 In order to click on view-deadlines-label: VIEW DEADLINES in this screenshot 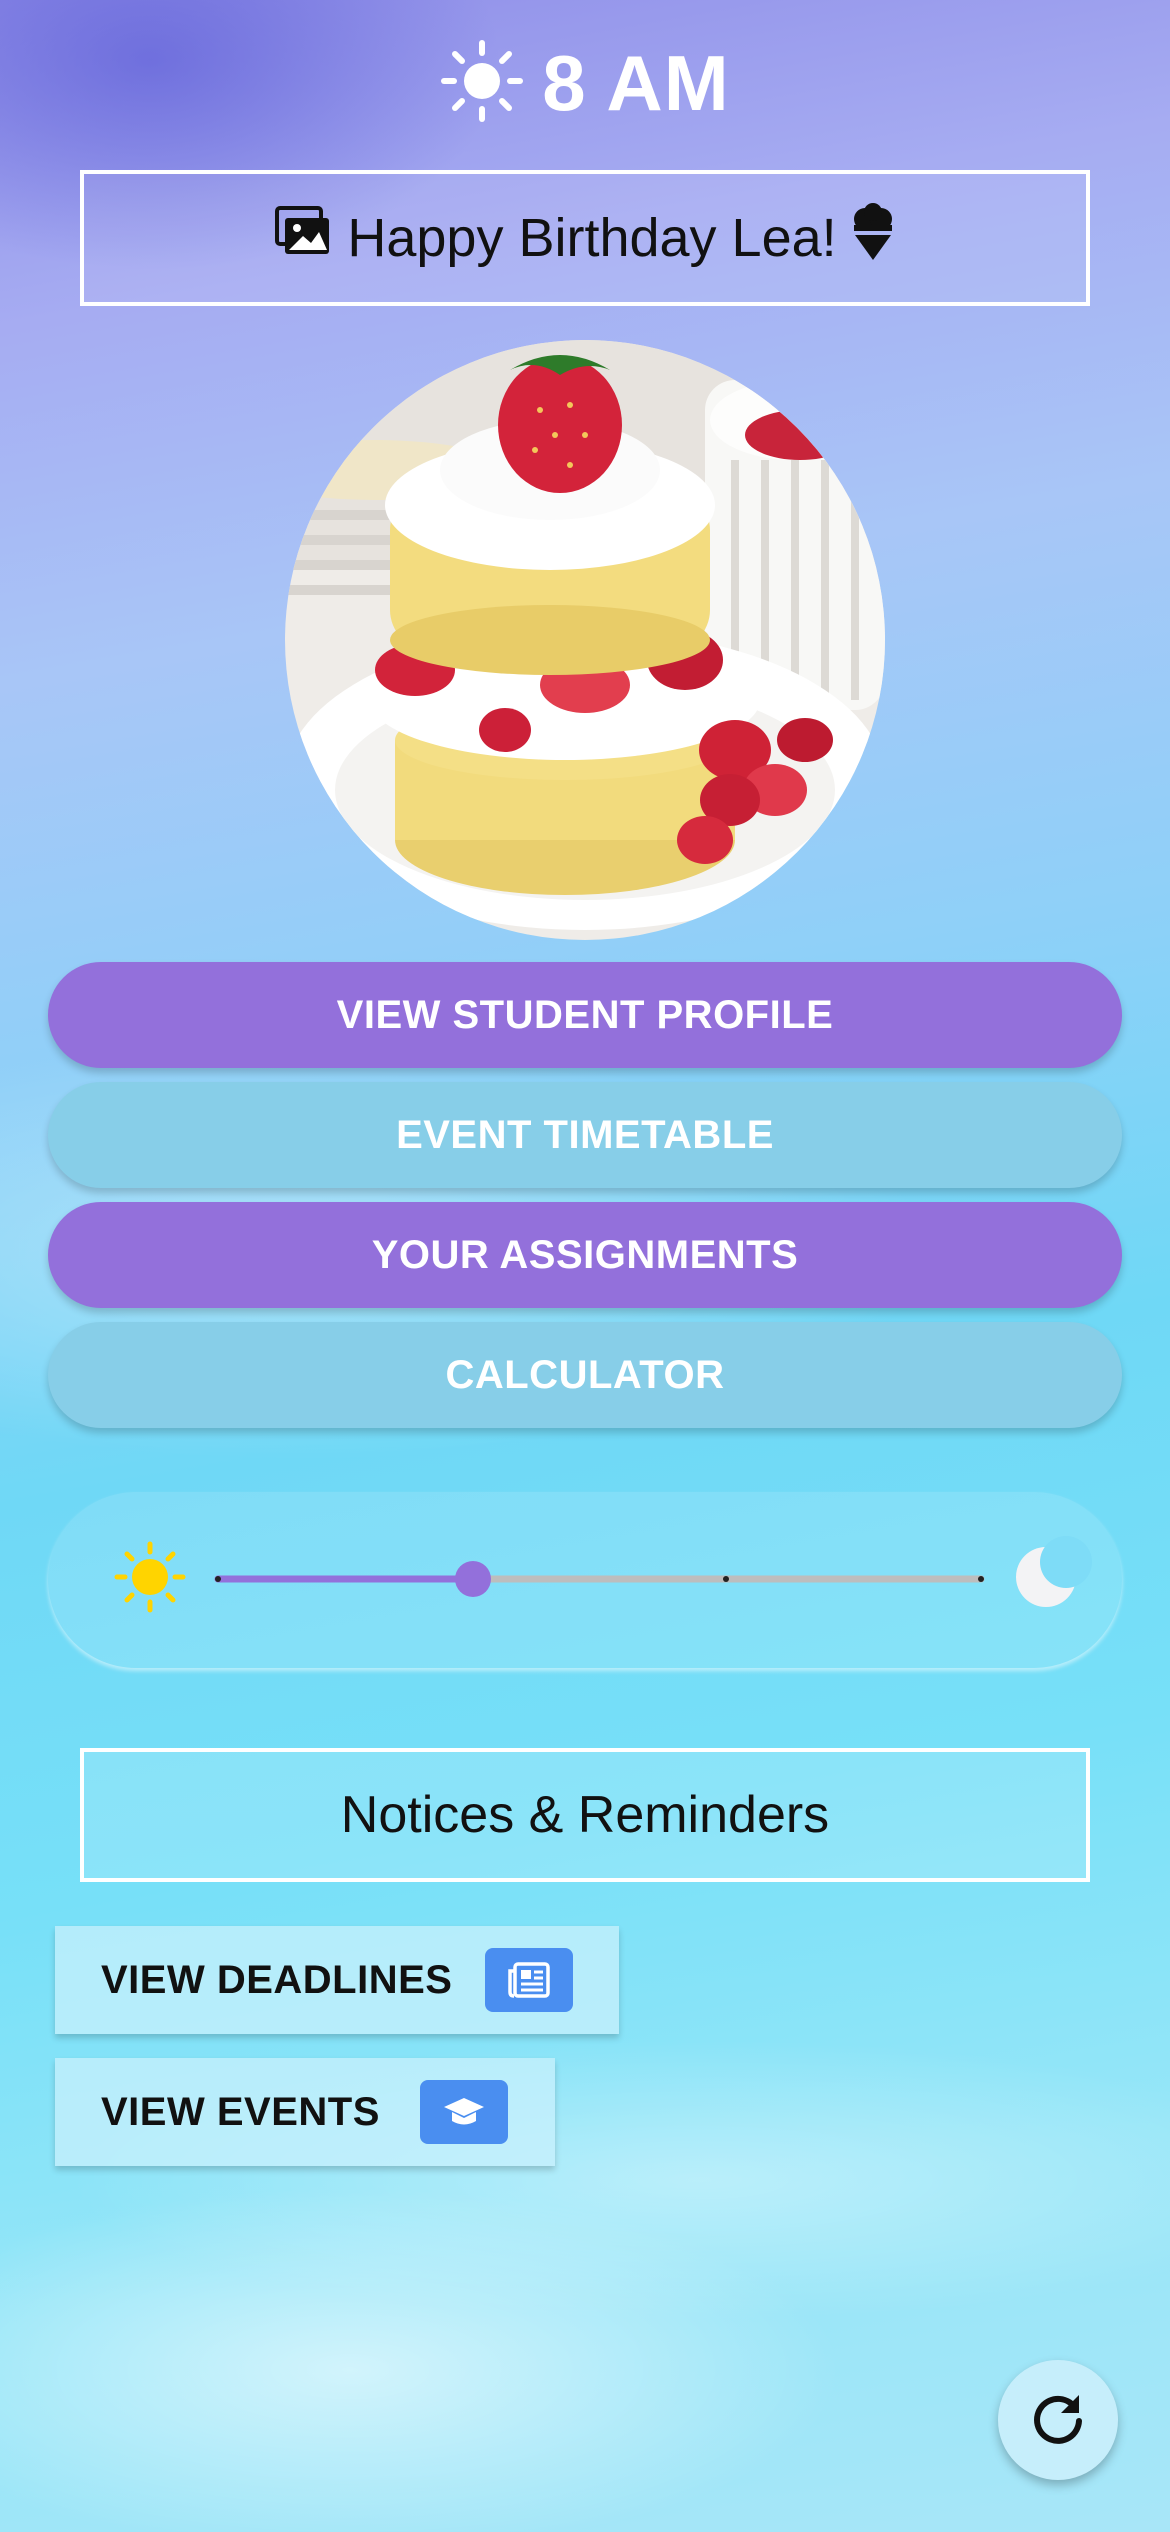, I will do `click(277, 1979)`.